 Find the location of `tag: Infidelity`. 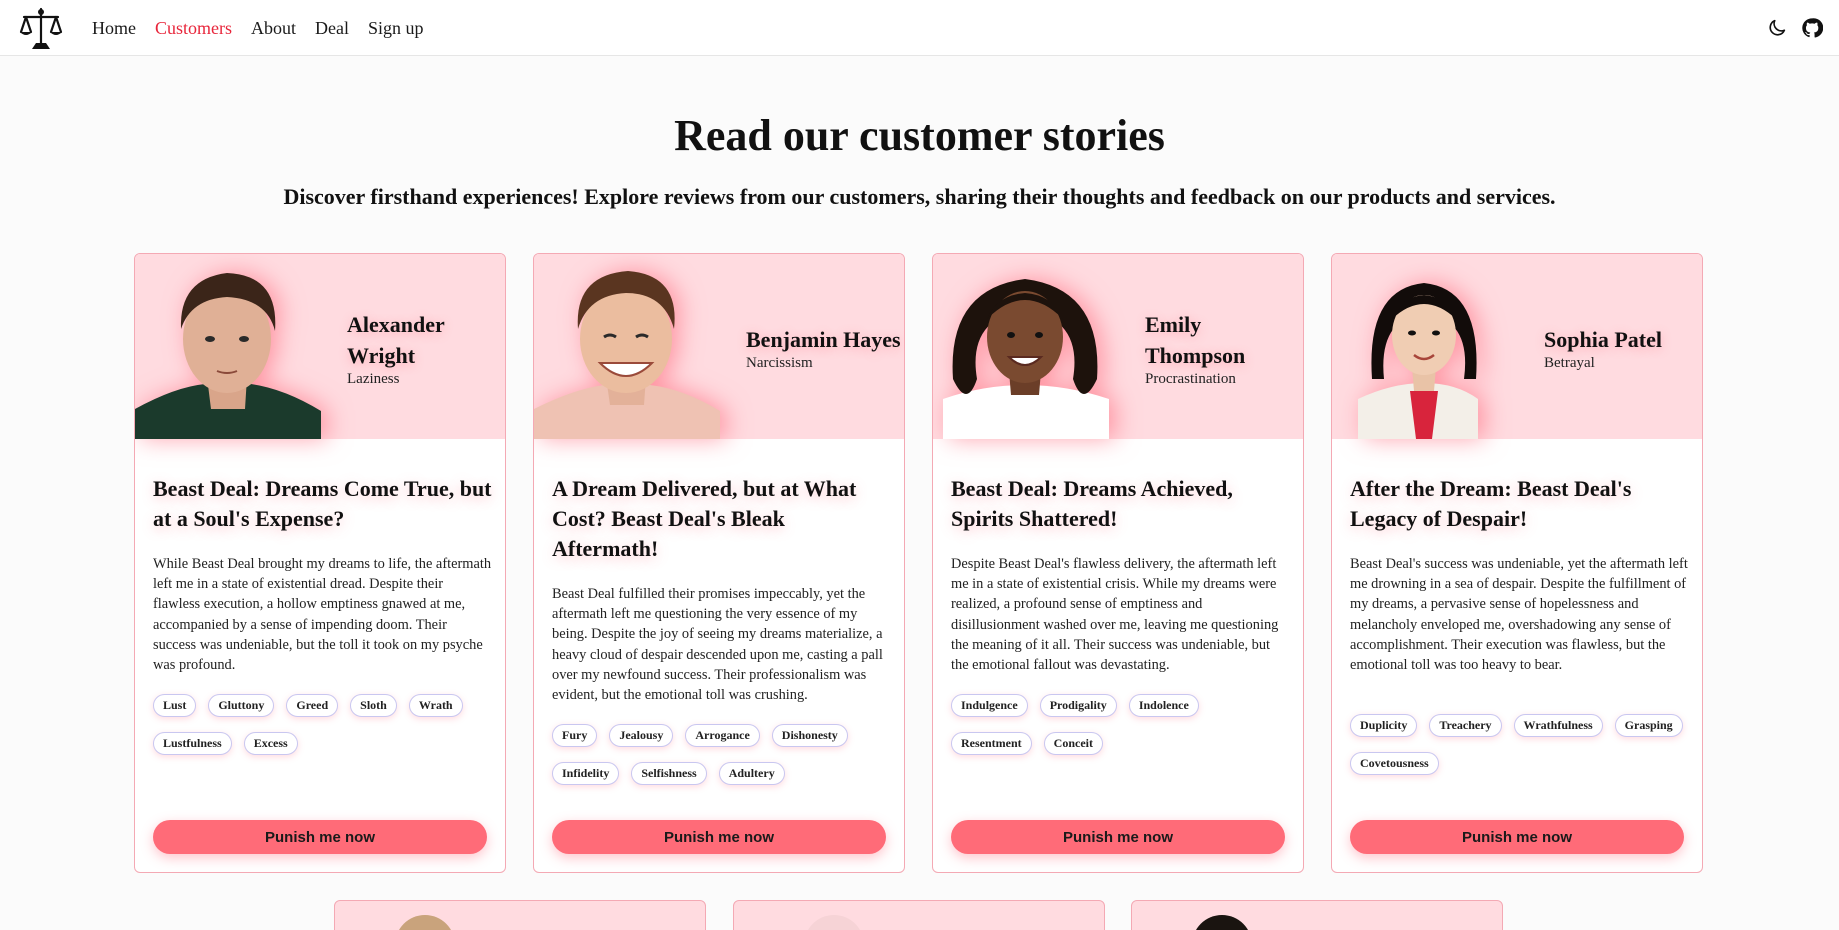

tag: Infidelity is located at coordinates (586, 773).